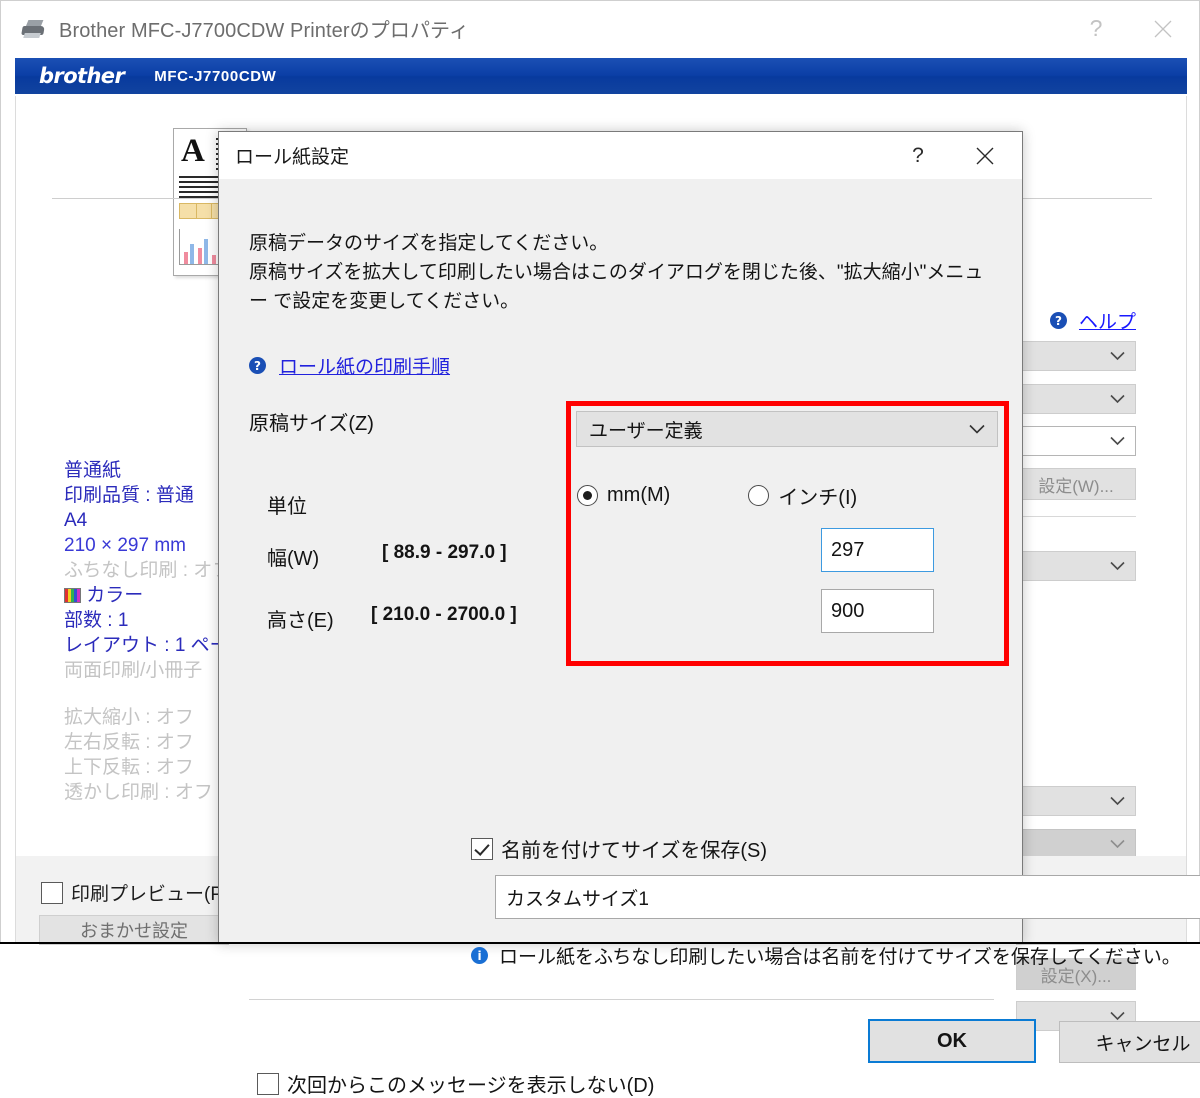 Image resolution: width=1200 pixels, height=1098 pixels. What do you see at coordinates (147, 894) in the screenshot?
I see `print-preview-label: 印刷プレビュー(P` at bounding box center [147, 894].